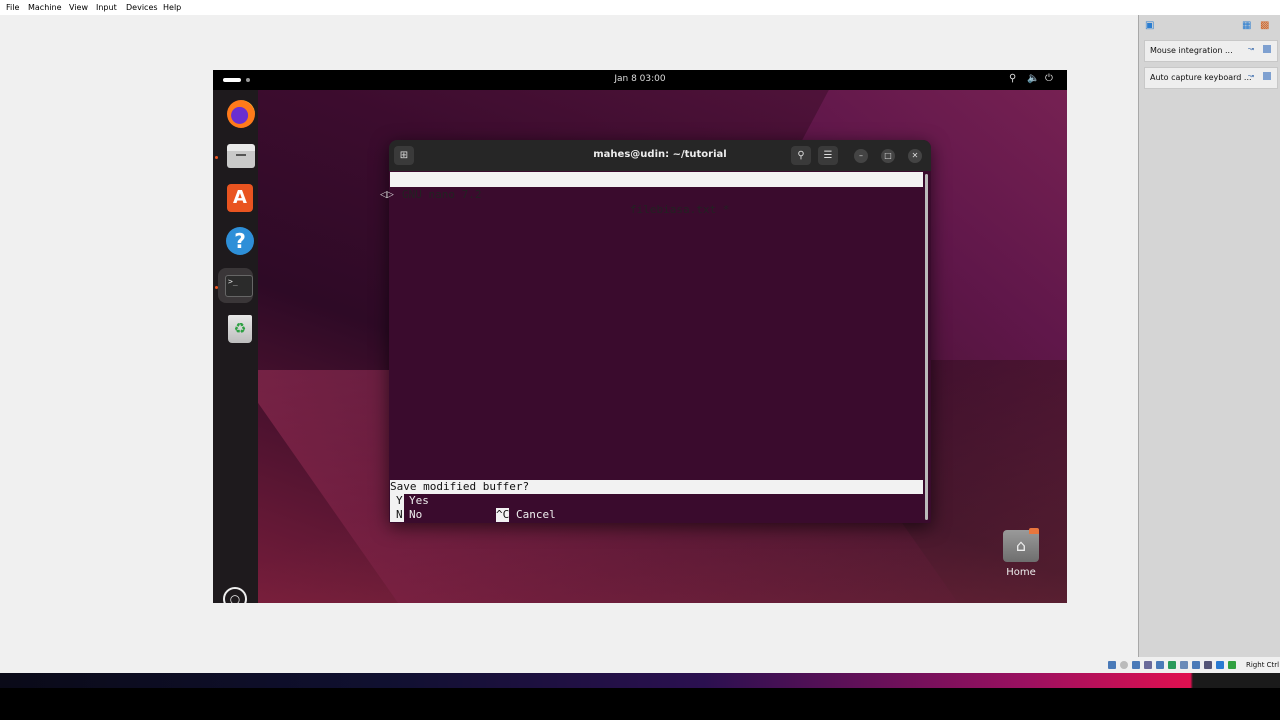 The width and height of the screenshot is (1280, 720). What do you see at coordinates (861, 156) in the screenshot?
I see `minimize-icon: –` at bounding box center [861, 156].